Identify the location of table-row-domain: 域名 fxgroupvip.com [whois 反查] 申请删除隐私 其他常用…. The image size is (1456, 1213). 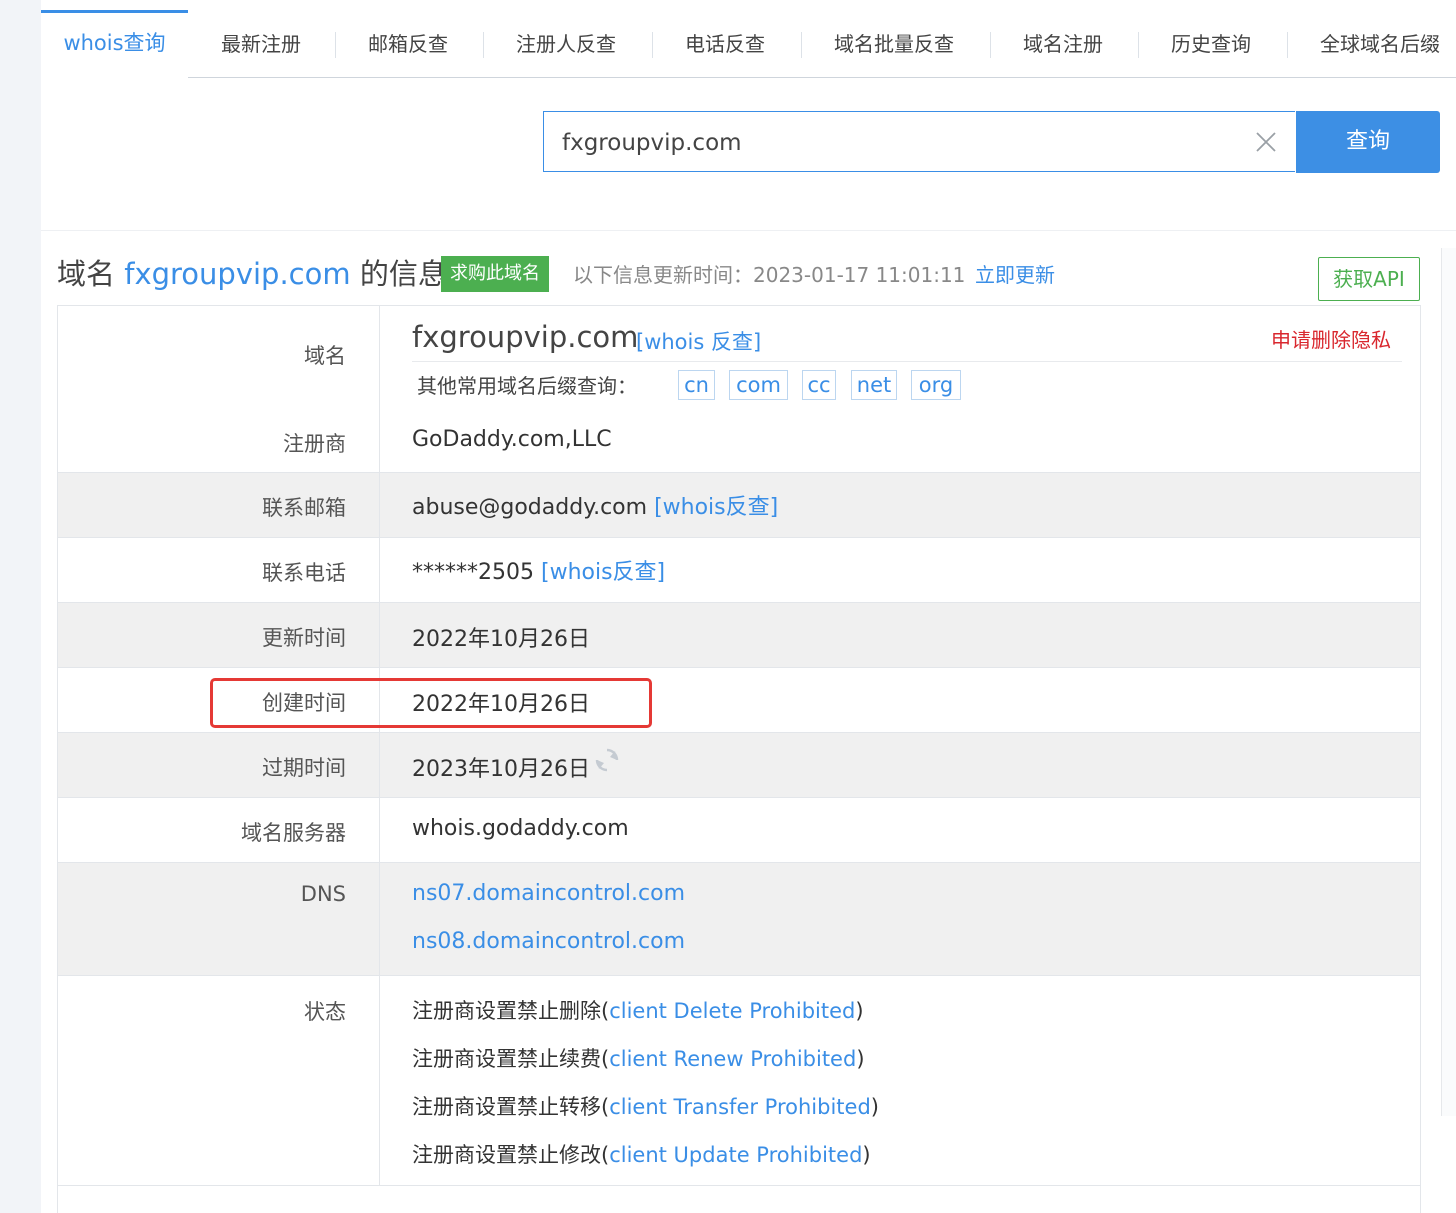
(739, 389).